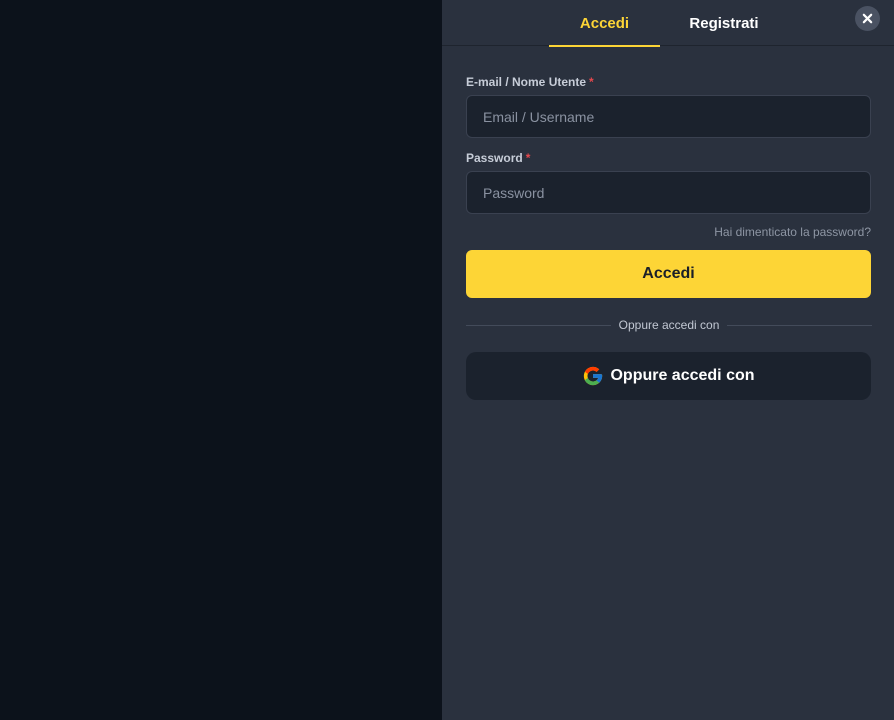 The image size is (894, 720). I want to click on tab-register: Registrati, so click(724, 23).